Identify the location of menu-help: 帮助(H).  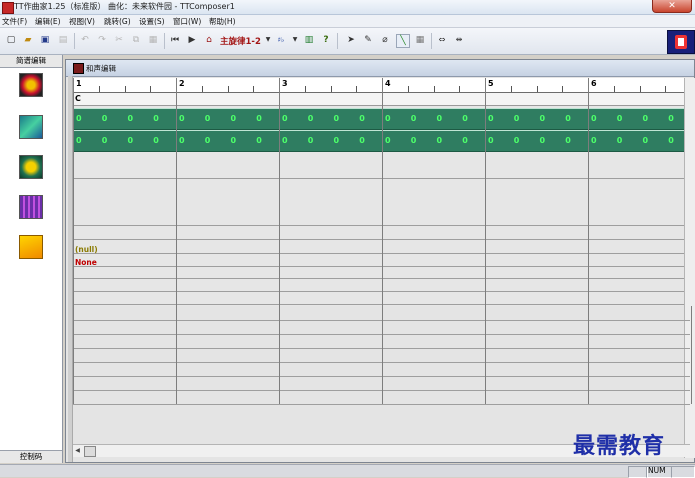
(222, 21).